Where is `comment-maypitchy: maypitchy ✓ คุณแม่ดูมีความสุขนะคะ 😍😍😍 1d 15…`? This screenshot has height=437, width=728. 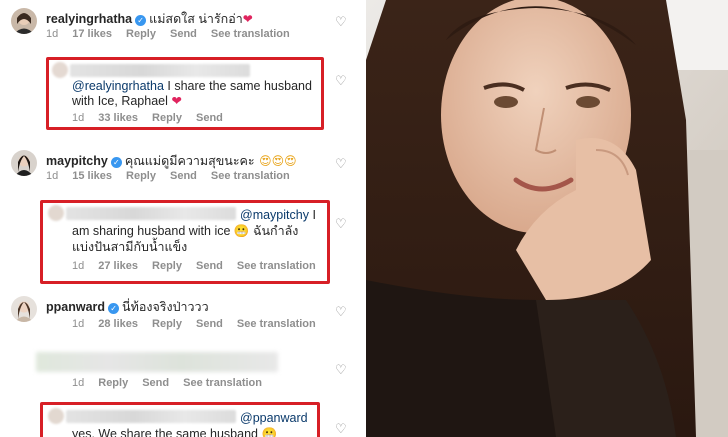 comment-maypitchy: maypitchy ✓ คุณแม่ดูมีความสุขนะคะ 😍😍😍 1d 15… is located at coordinates (183, 168).